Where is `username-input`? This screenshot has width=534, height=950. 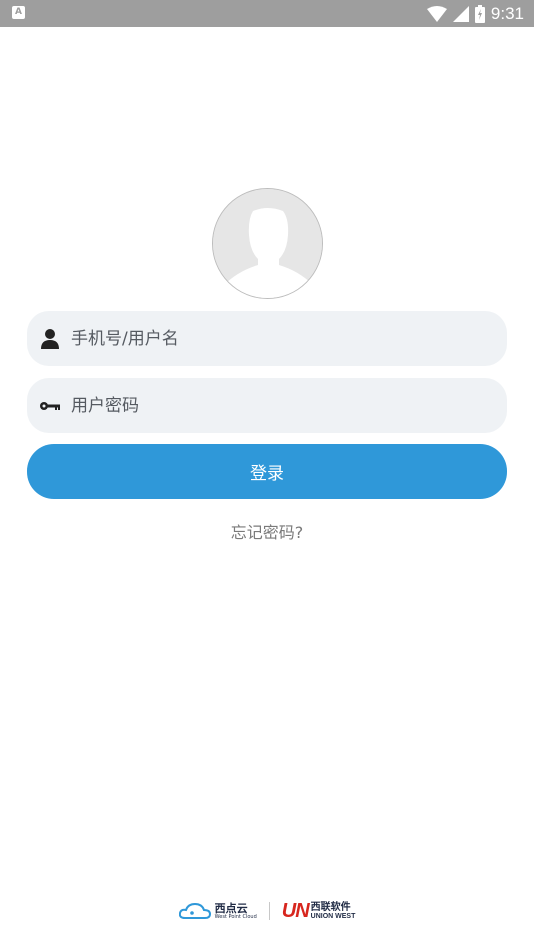 username-input is located at coordinates (281, 338).